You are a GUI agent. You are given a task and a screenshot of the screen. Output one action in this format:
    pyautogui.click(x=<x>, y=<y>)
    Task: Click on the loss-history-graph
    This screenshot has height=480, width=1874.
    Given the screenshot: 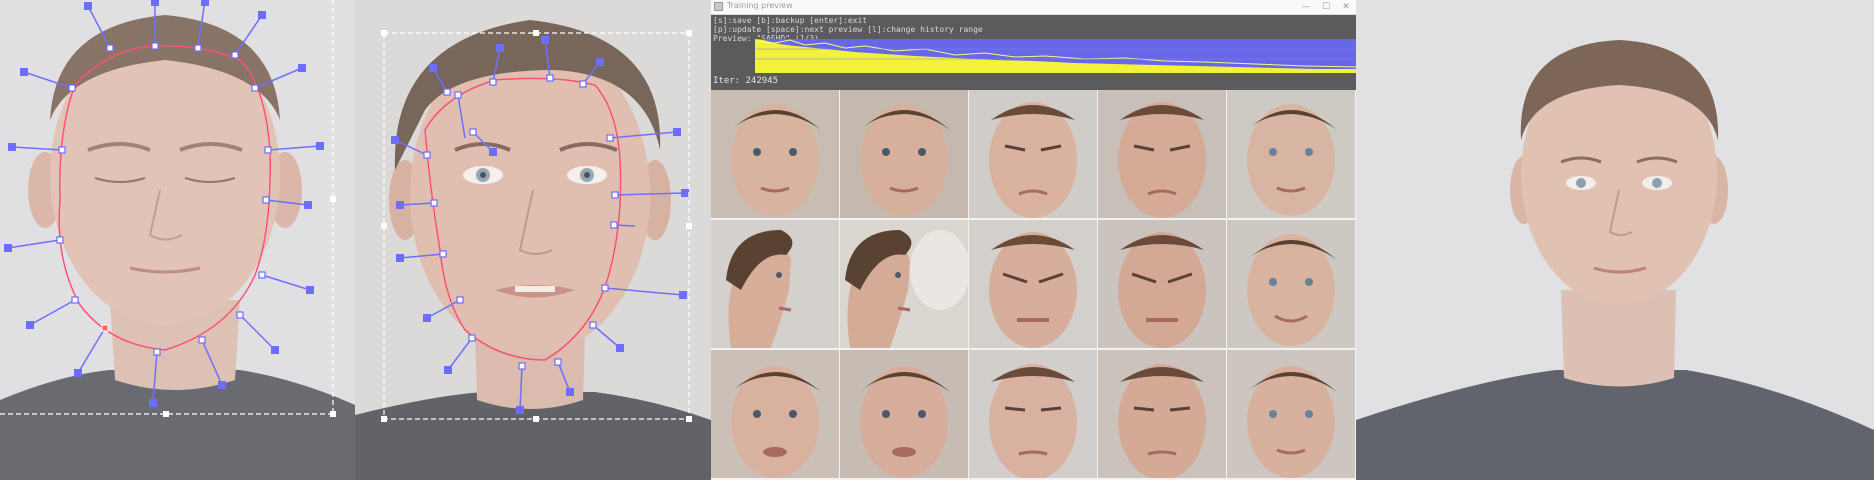 What is the action you would take?
    pyautogui.click(x=1055, y=56)
    